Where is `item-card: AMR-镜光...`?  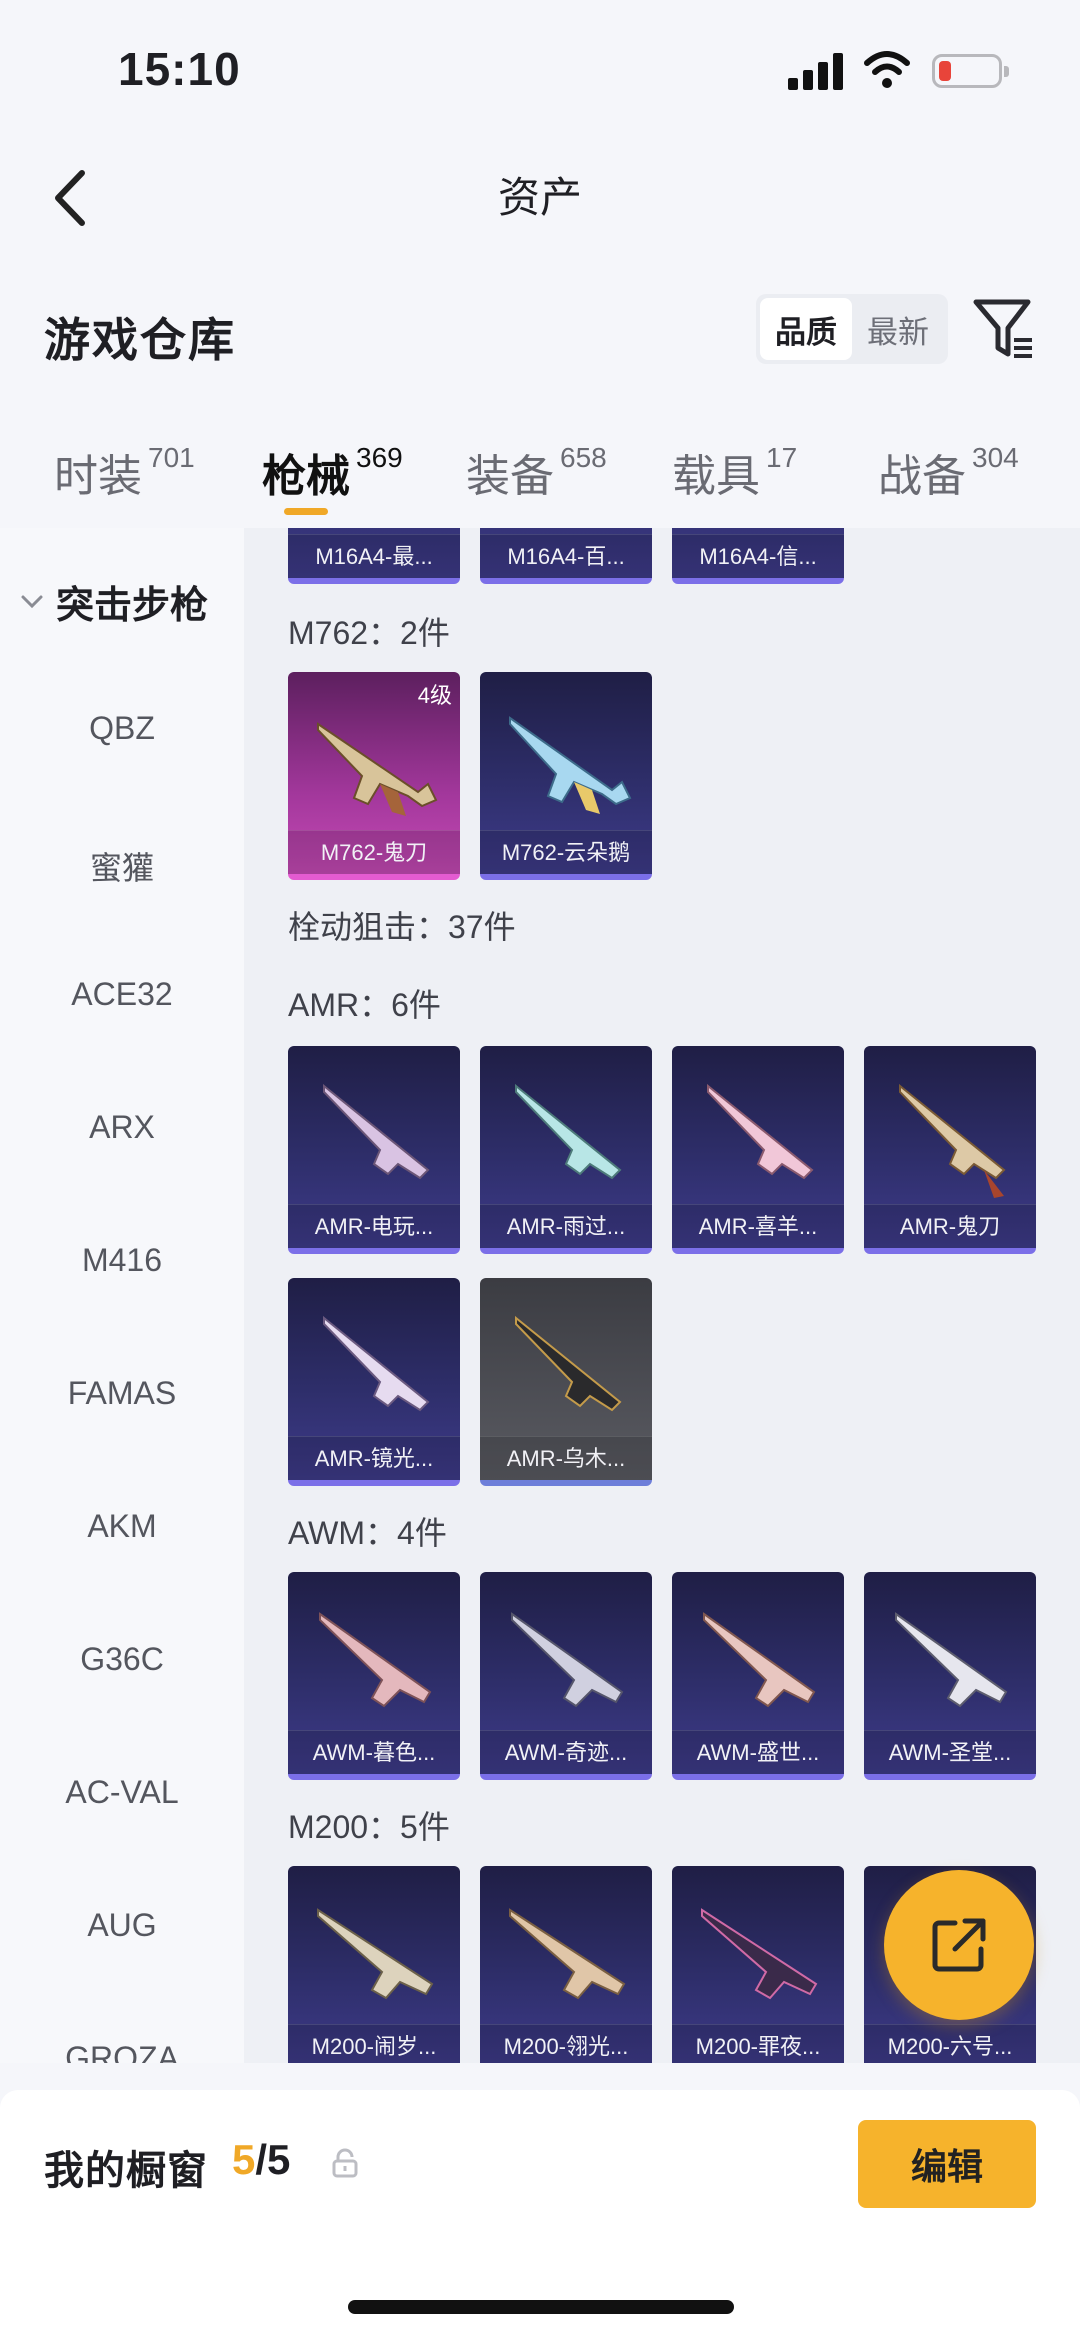 item-card: AMR-镜光... is located at coordinates (374, 1382).